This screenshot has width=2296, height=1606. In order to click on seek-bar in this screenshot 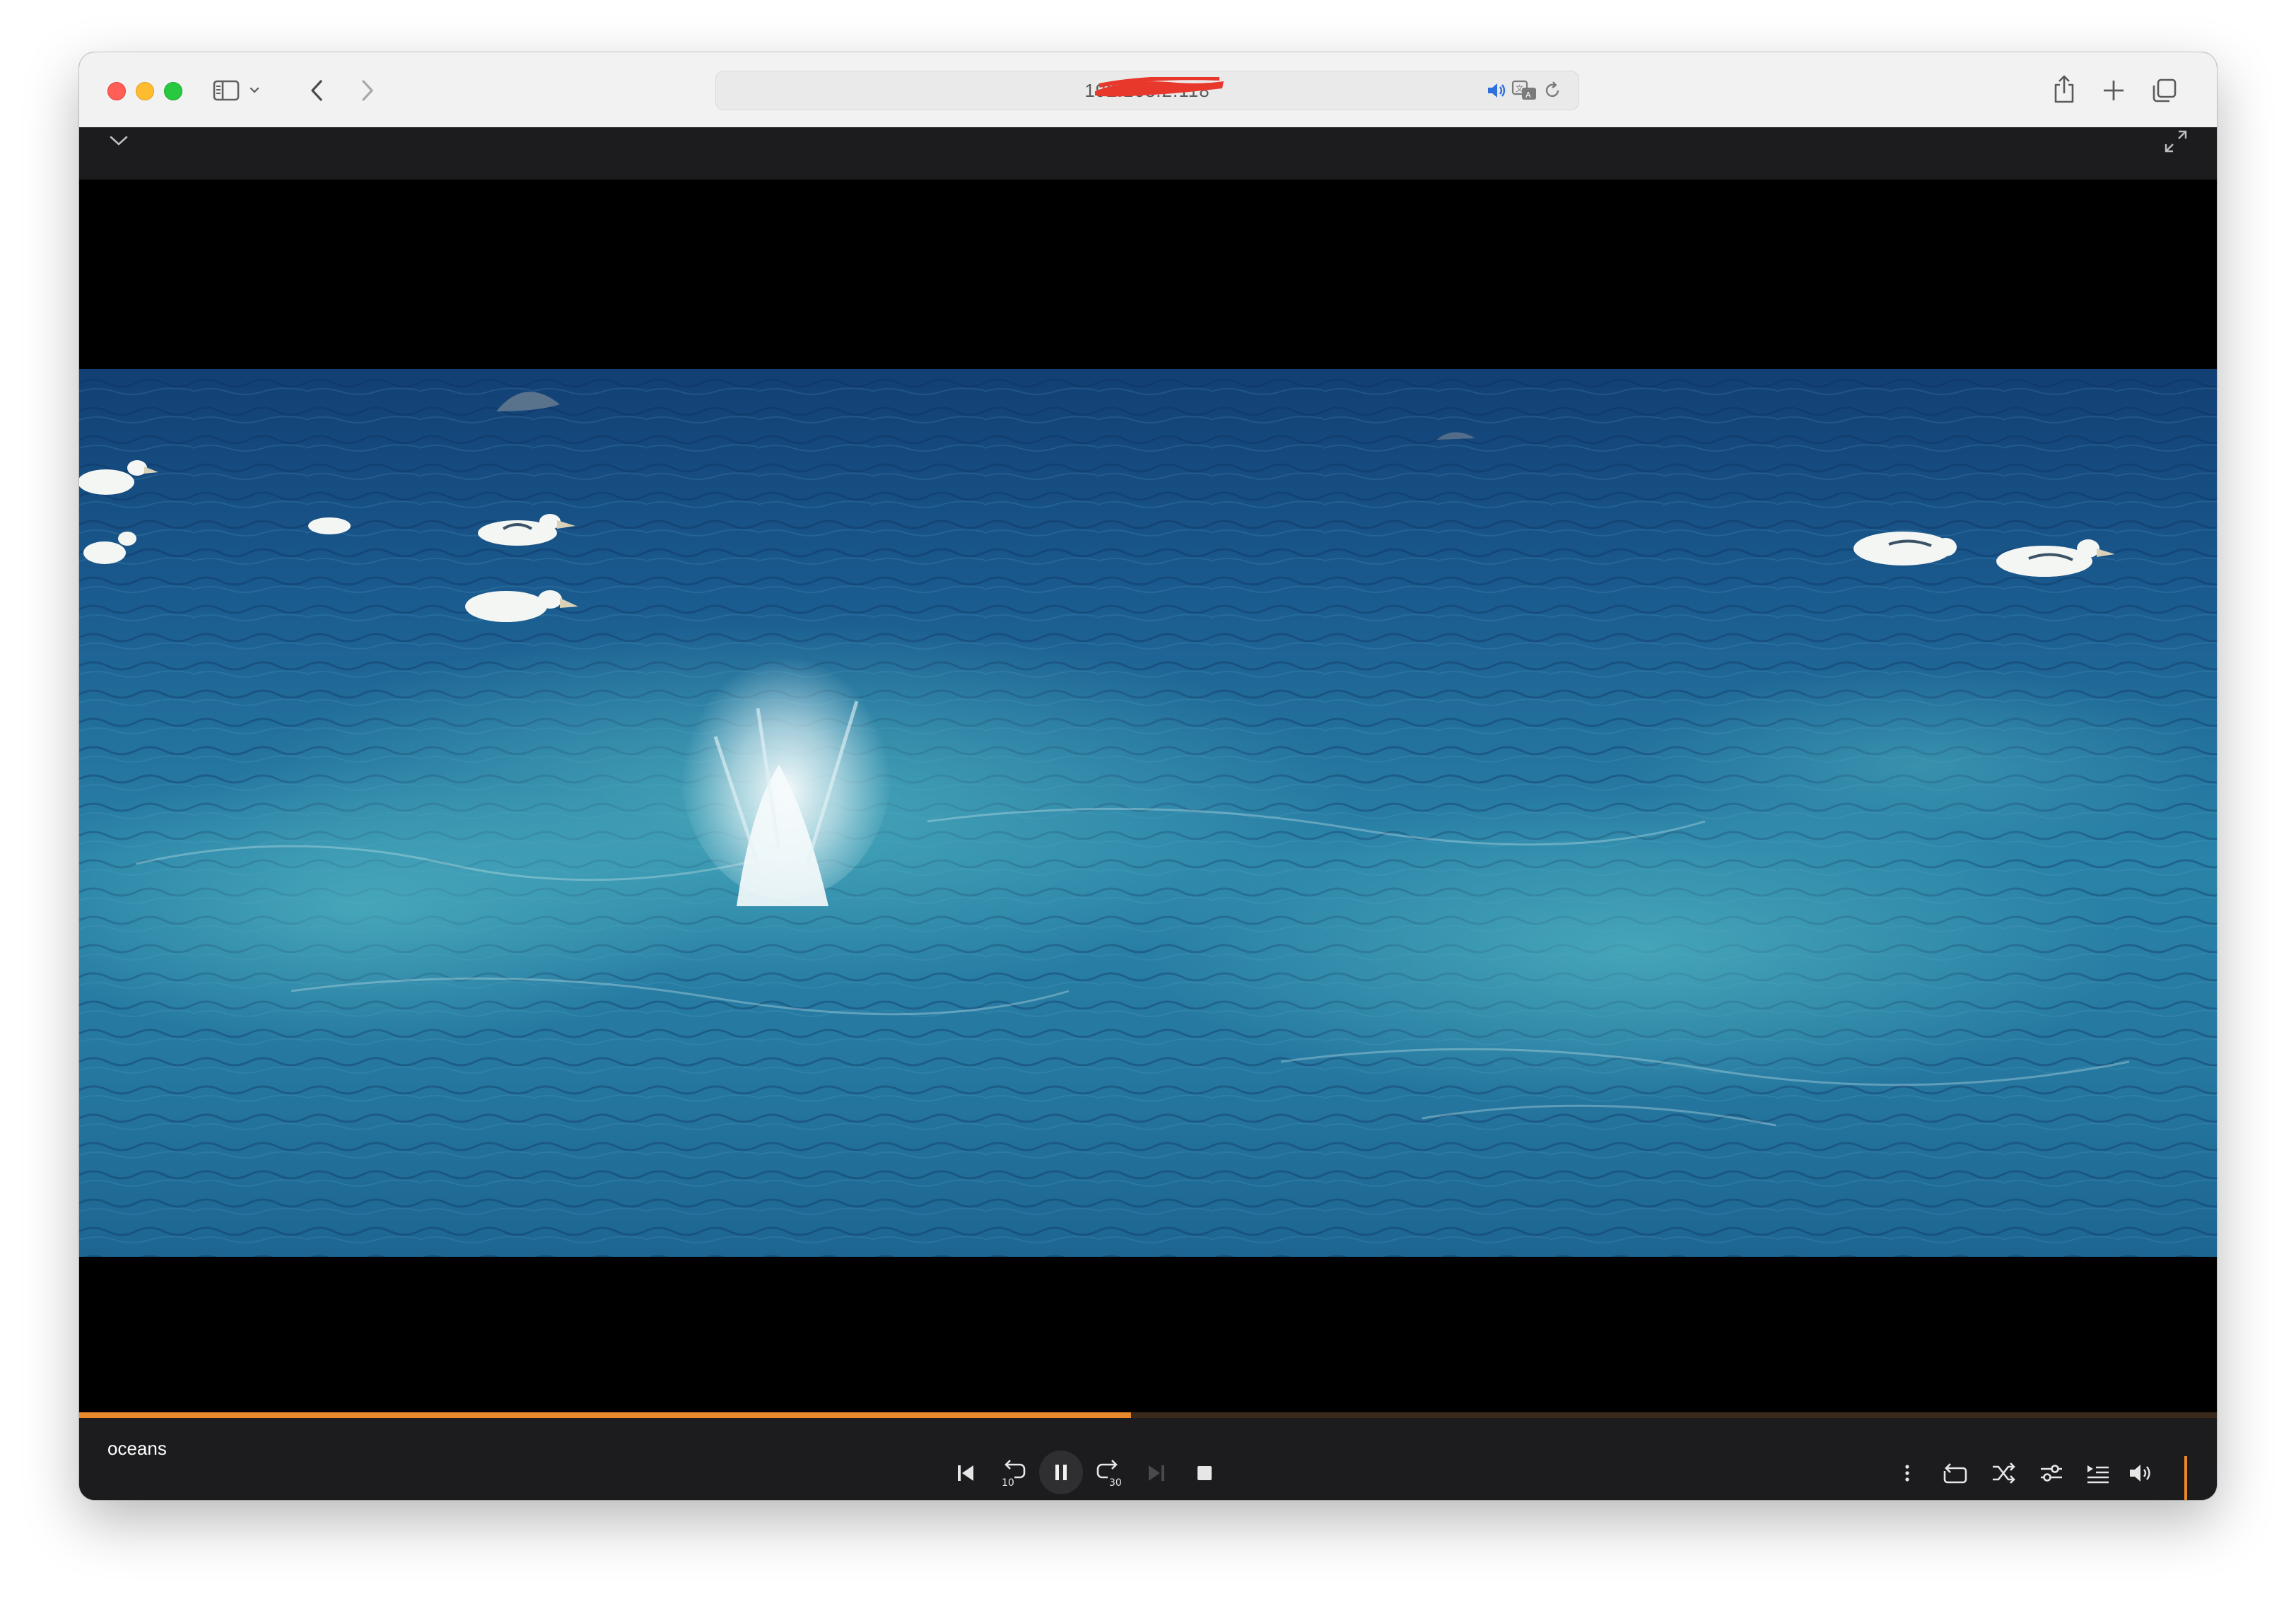, I will do `click(1148, 1415)`.